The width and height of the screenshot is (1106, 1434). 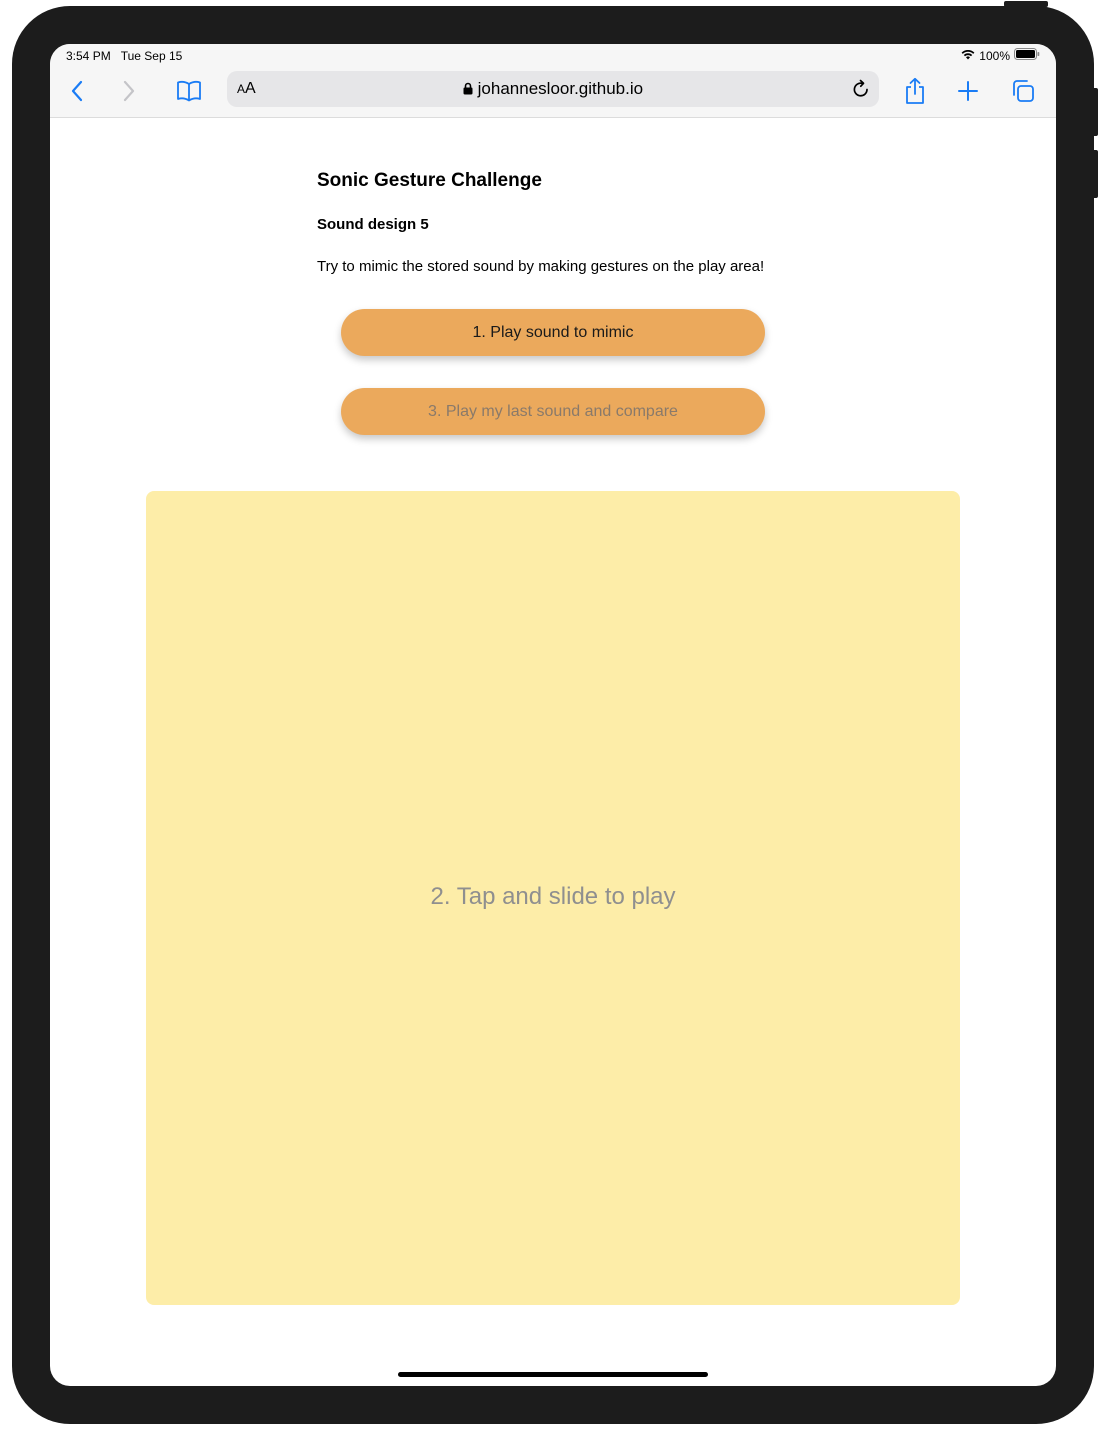 What do you see at coordinates (915, 91) in the screenshot?
I see `share-icon` at bounding box center [915, 91].